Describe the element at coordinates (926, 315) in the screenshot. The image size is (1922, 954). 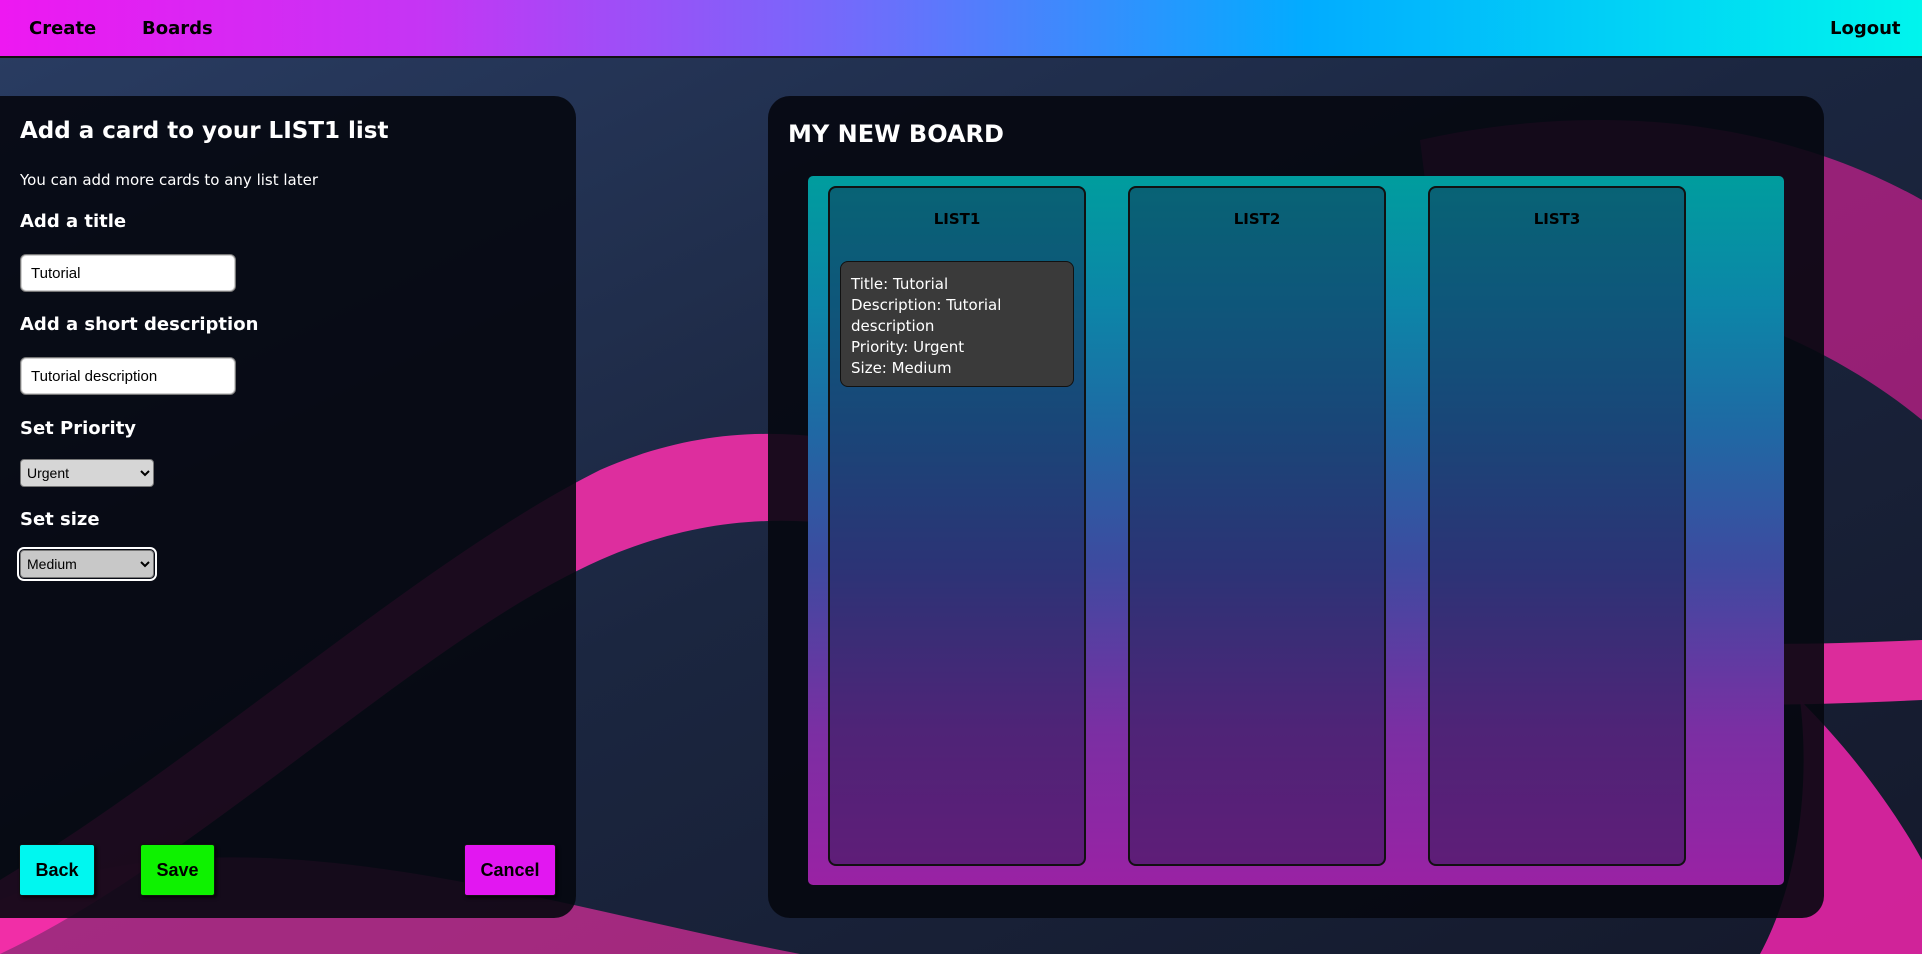
I see `card-description: Description: Tutorial description` at that location.